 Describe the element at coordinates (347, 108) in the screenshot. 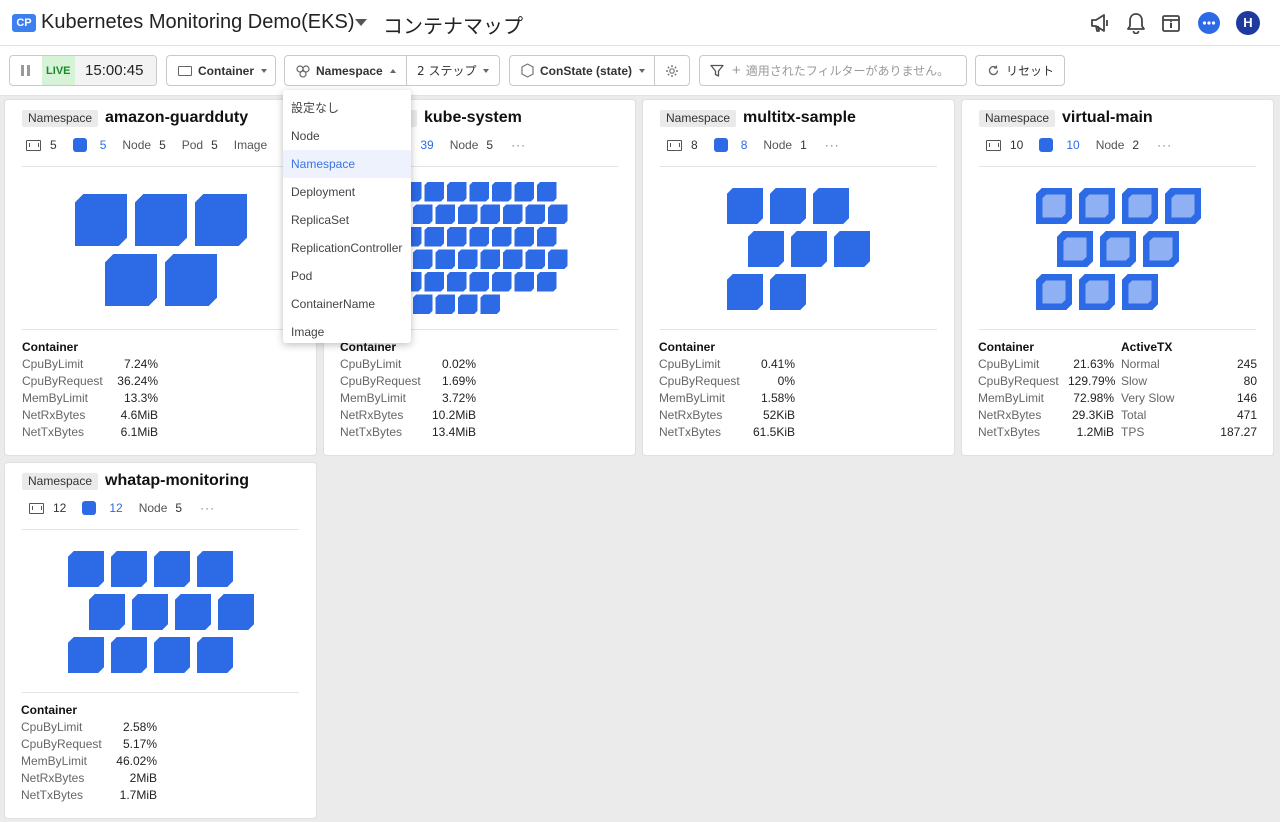

I see `dropdown-option: 設定なし` at that location.